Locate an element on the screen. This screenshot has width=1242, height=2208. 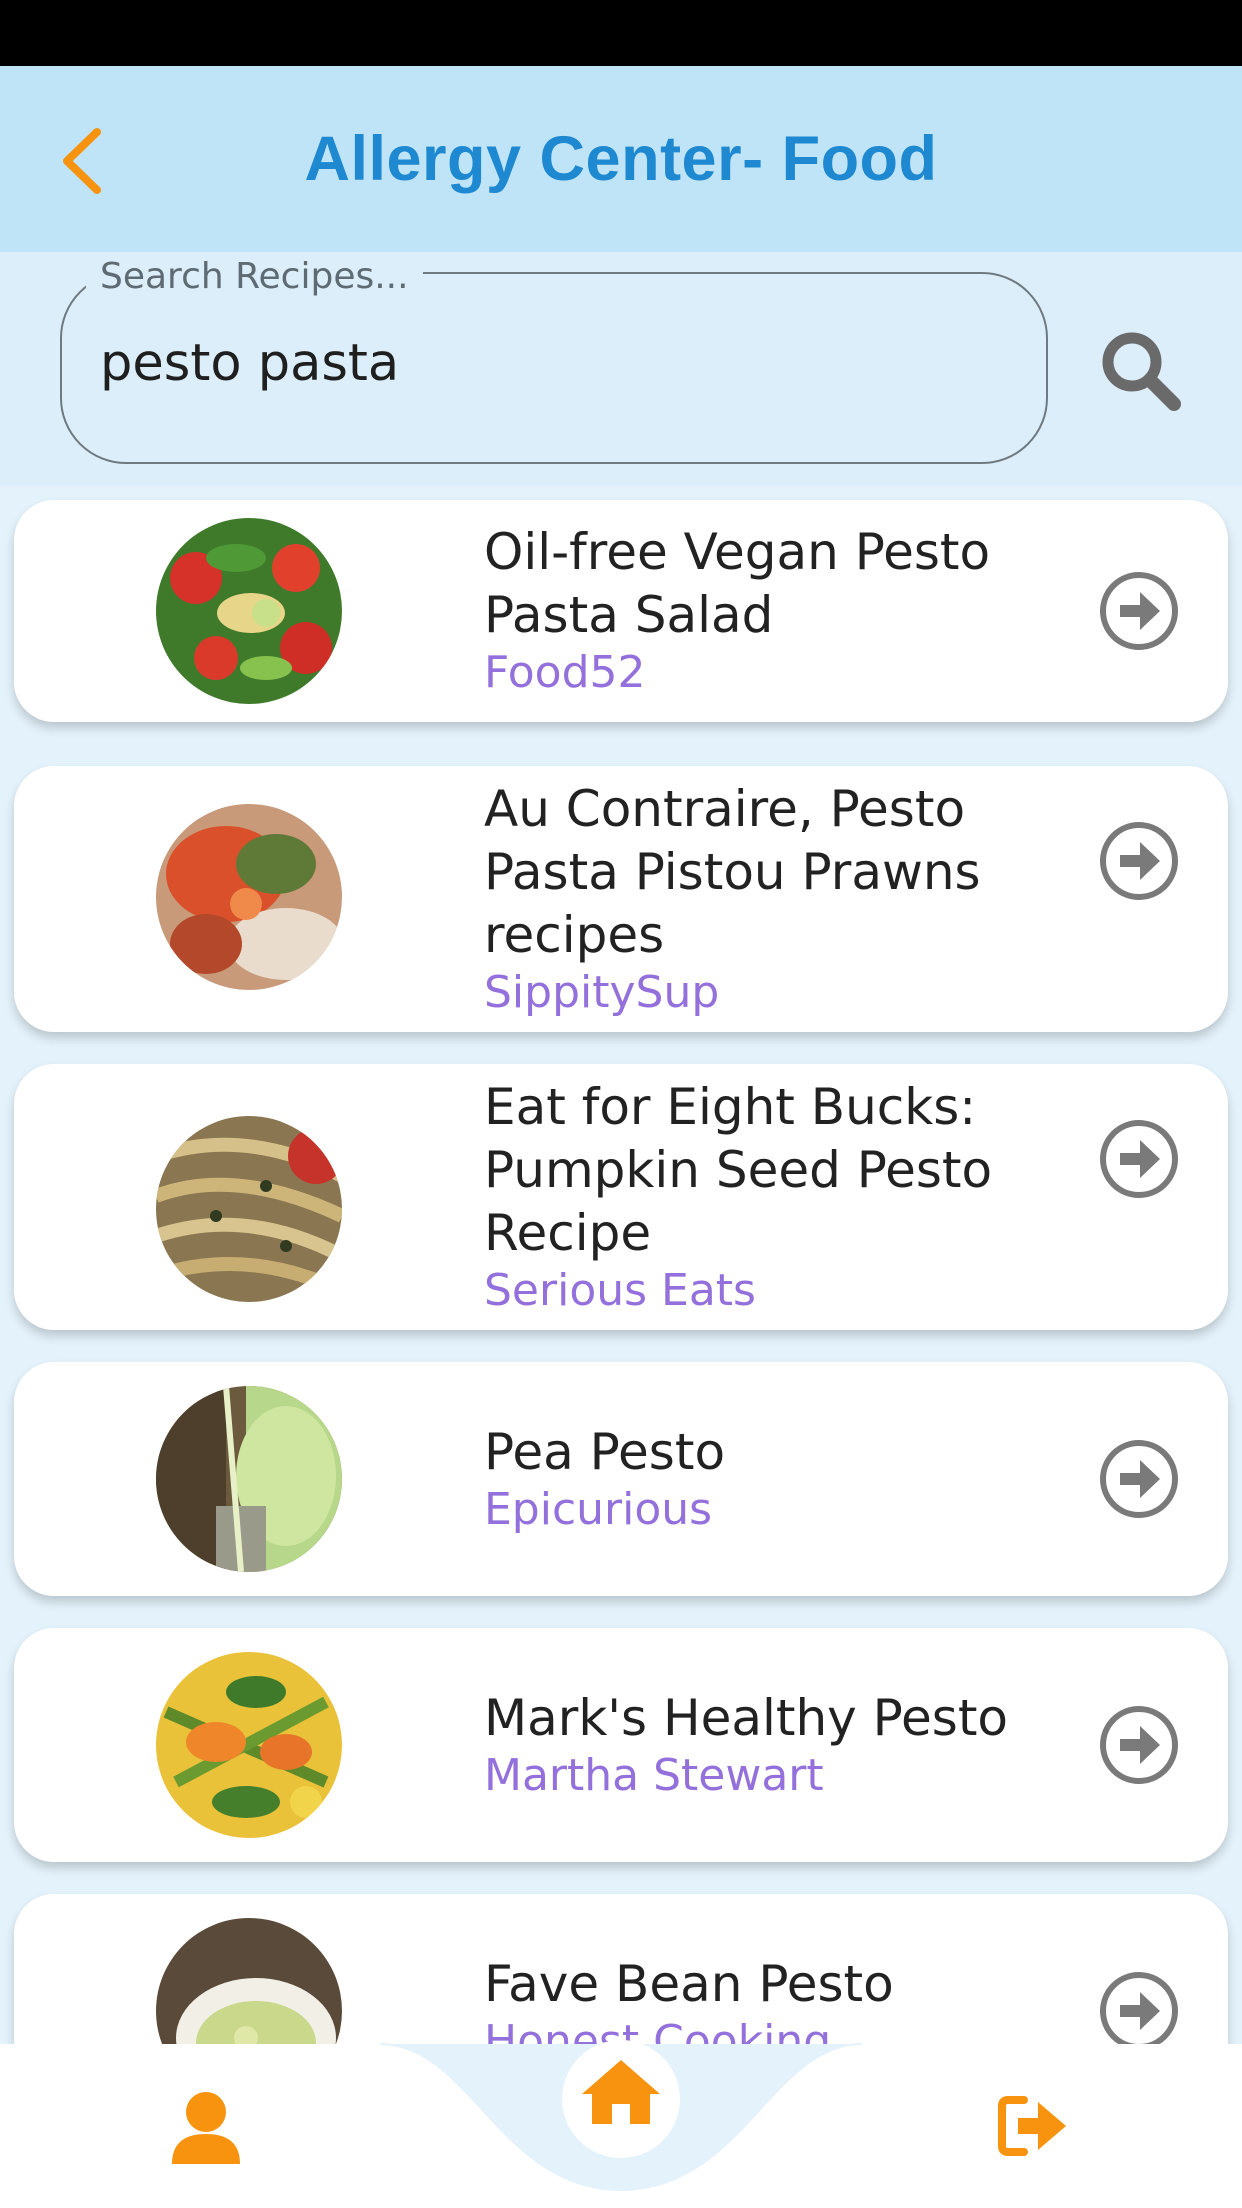
nav-home-button is located at coordinates (621, 2099).